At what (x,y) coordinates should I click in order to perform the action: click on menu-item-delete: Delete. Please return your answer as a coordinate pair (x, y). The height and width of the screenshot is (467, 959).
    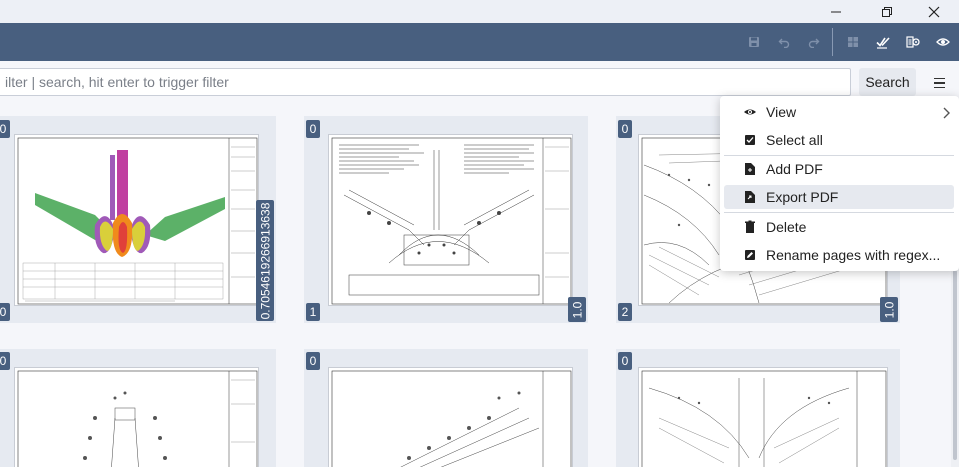
    Looking at the image, I should click on (839, 227).